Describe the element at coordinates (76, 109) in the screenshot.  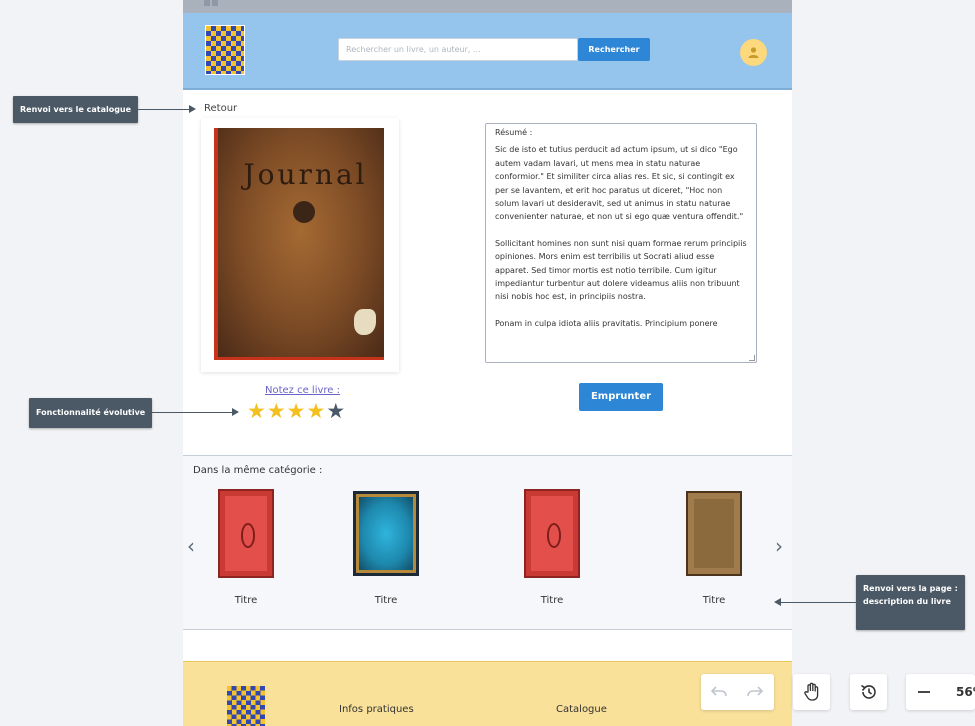
I see `annotation-catalogue: Renvoi vers le catalogue` at that location.